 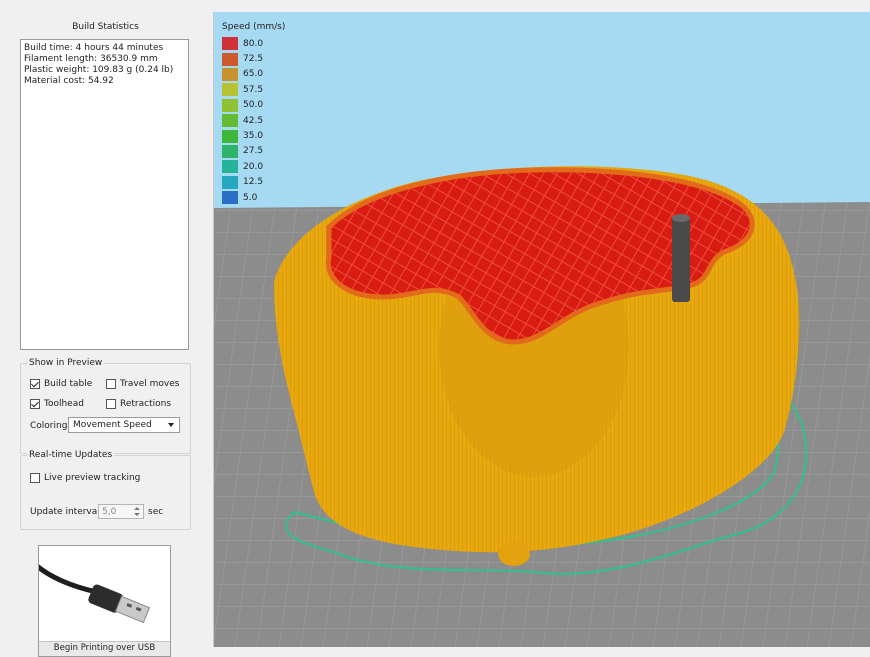 I want to click on build-time-text: Build time: 4 hours 44 minutes, so click(x=94, y=48).